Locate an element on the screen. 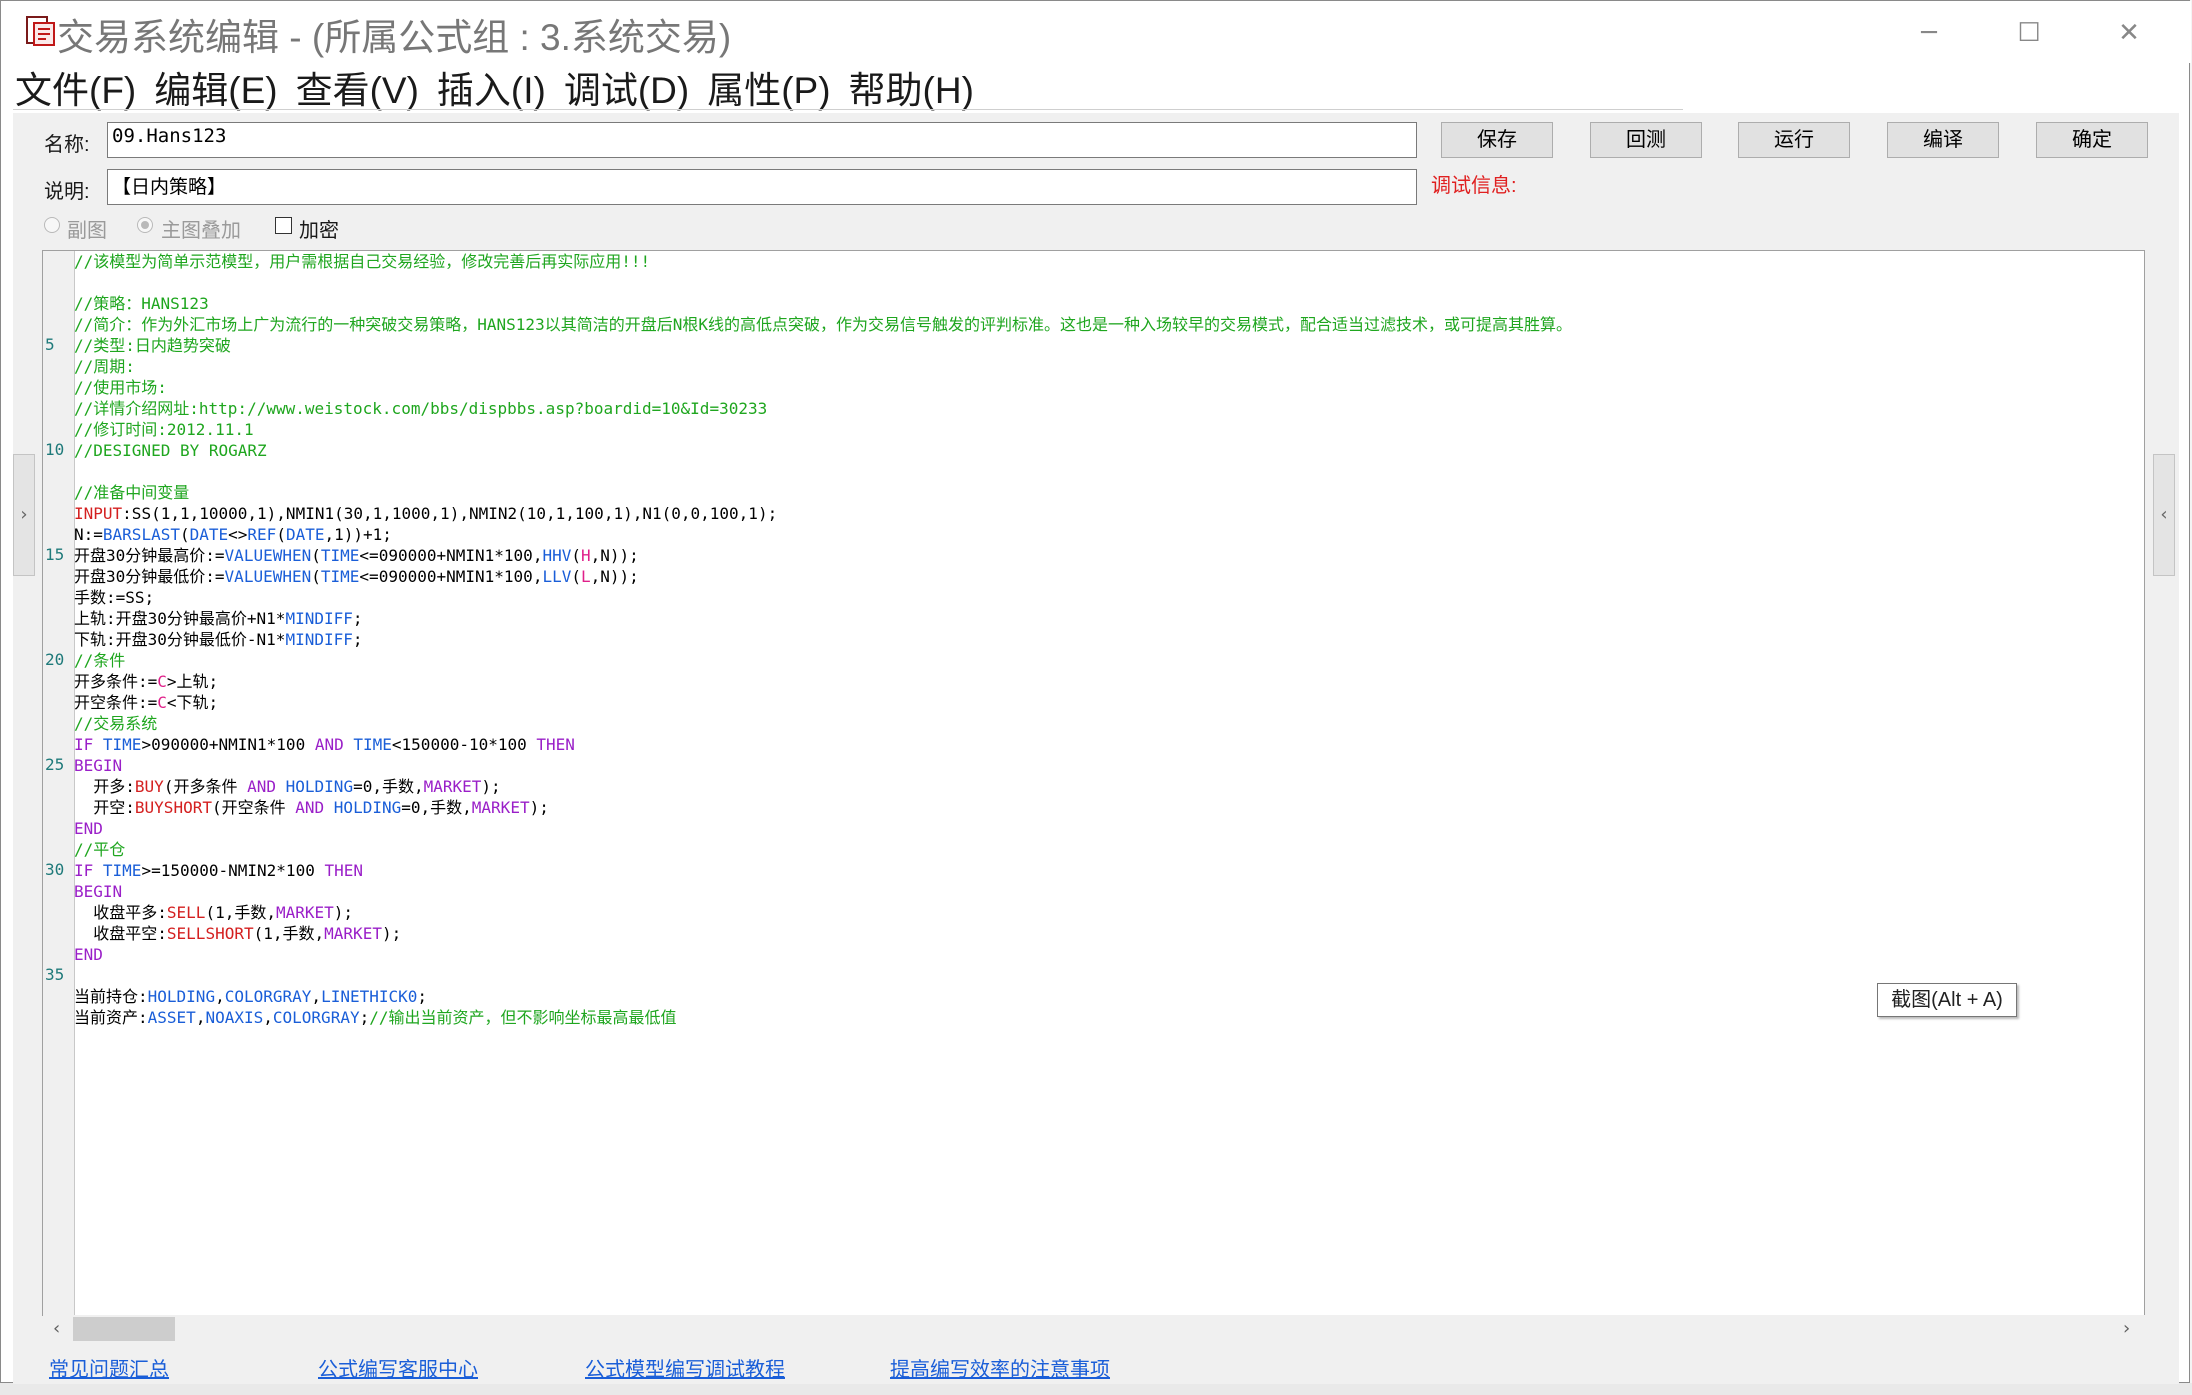 The height and width of the screenshot is (1395, 2192). left-panel-toggle: › is located at coordinates (24, 515).